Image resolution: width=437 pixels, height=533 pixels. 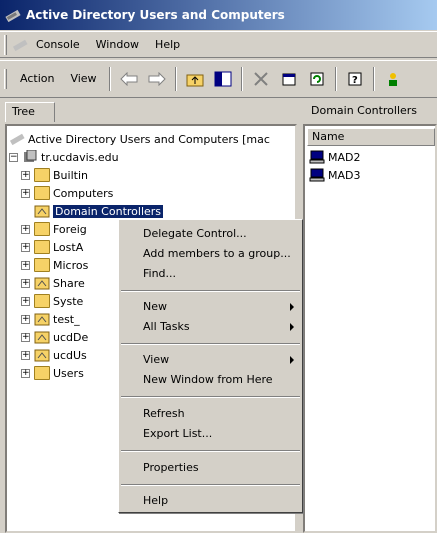 I want to click on list-item-label: MAD2, so click(x=344, y=157).